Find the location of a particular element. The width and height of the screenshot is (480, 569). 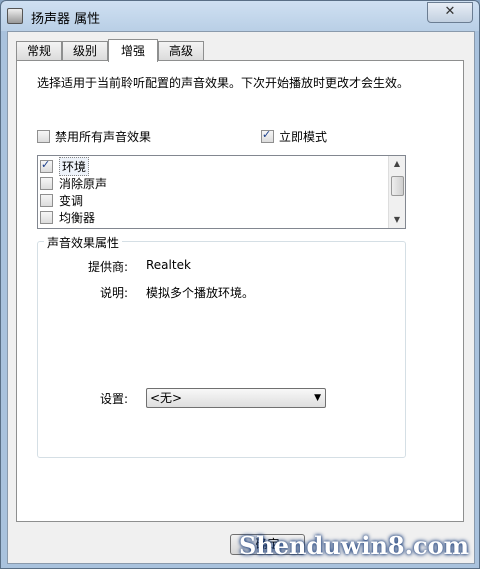

list-item: 变调 is located at coordinates (61, 200).